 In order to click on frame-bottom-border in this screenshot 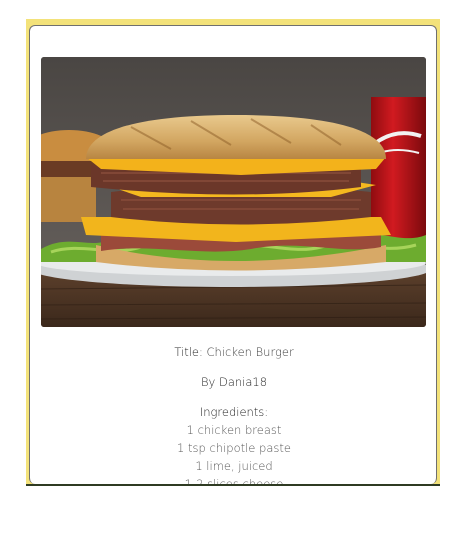, I will do `click(233, 485)`.